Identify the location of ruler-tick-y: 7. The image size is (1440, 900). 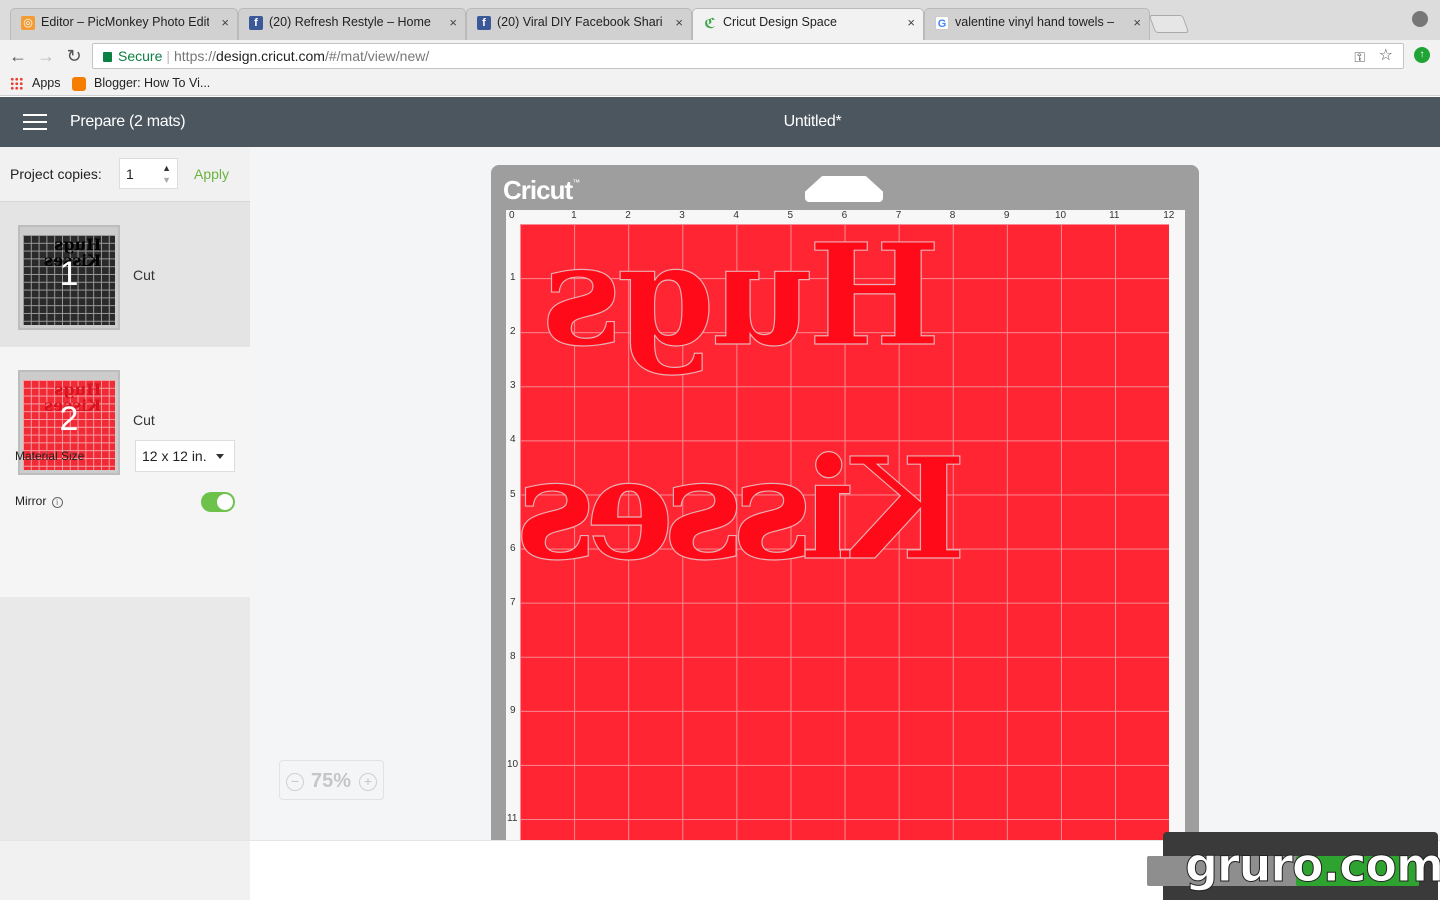
(513, 602).